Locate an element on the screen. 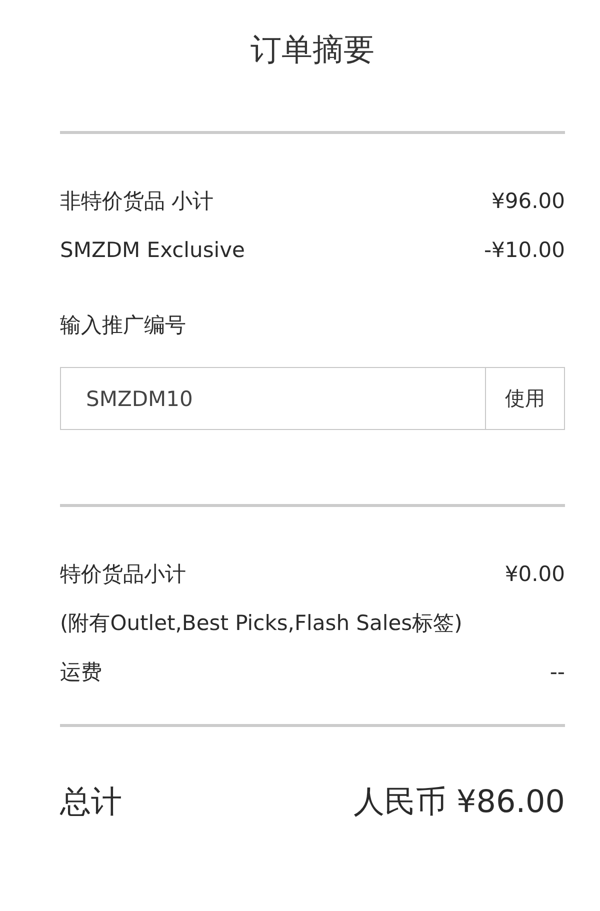  line-label: 特价货品小计 is located at coordinates (123, 574).